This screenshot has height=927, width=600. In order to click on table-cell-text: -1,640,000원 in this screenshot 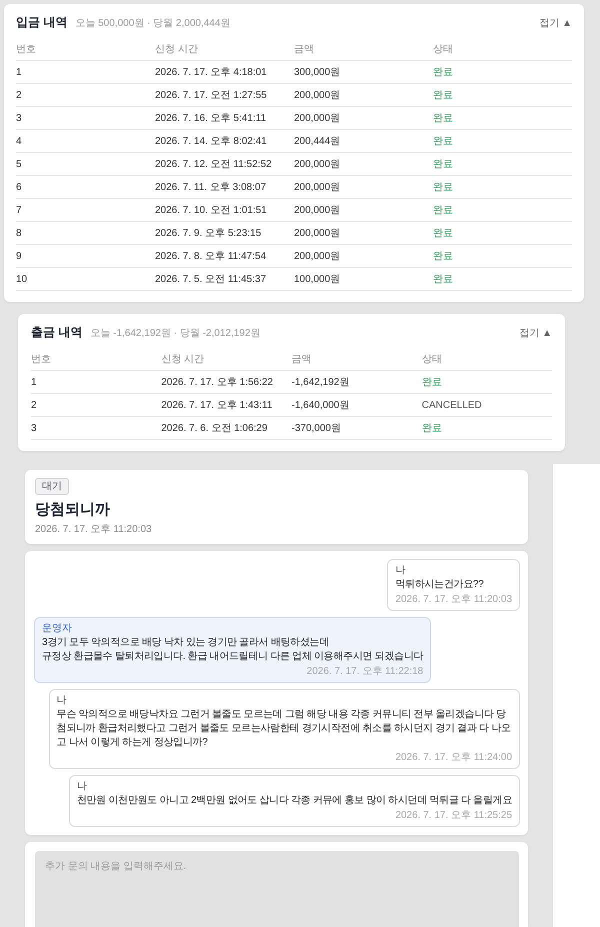, I will do `click(321, 405)`.